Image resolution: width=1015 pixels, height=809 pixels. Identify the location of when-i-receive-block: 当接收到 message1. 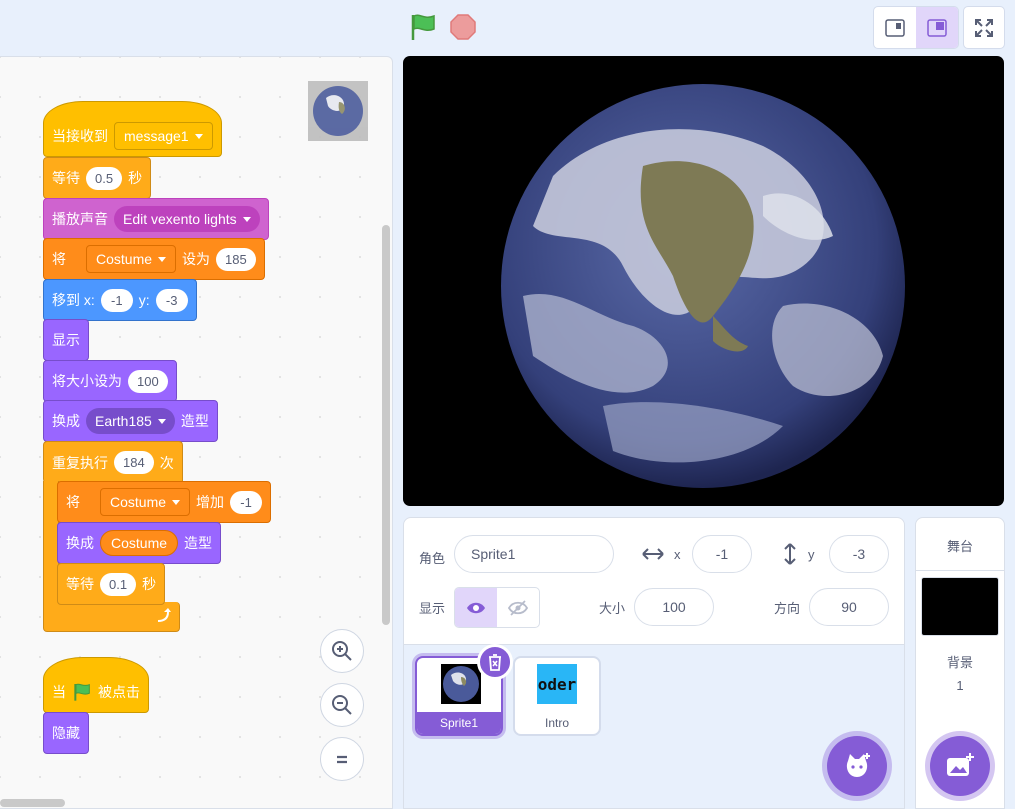
(132, 129).